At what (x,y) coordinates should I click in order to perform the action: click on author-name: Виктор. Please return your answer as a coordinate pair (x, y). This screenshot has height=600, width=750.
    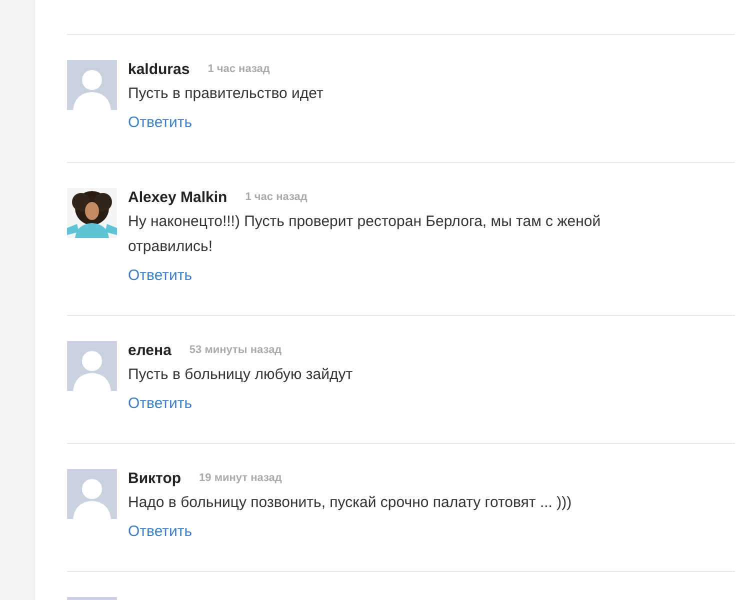
    Looking at the image, I should click on (155, 478).